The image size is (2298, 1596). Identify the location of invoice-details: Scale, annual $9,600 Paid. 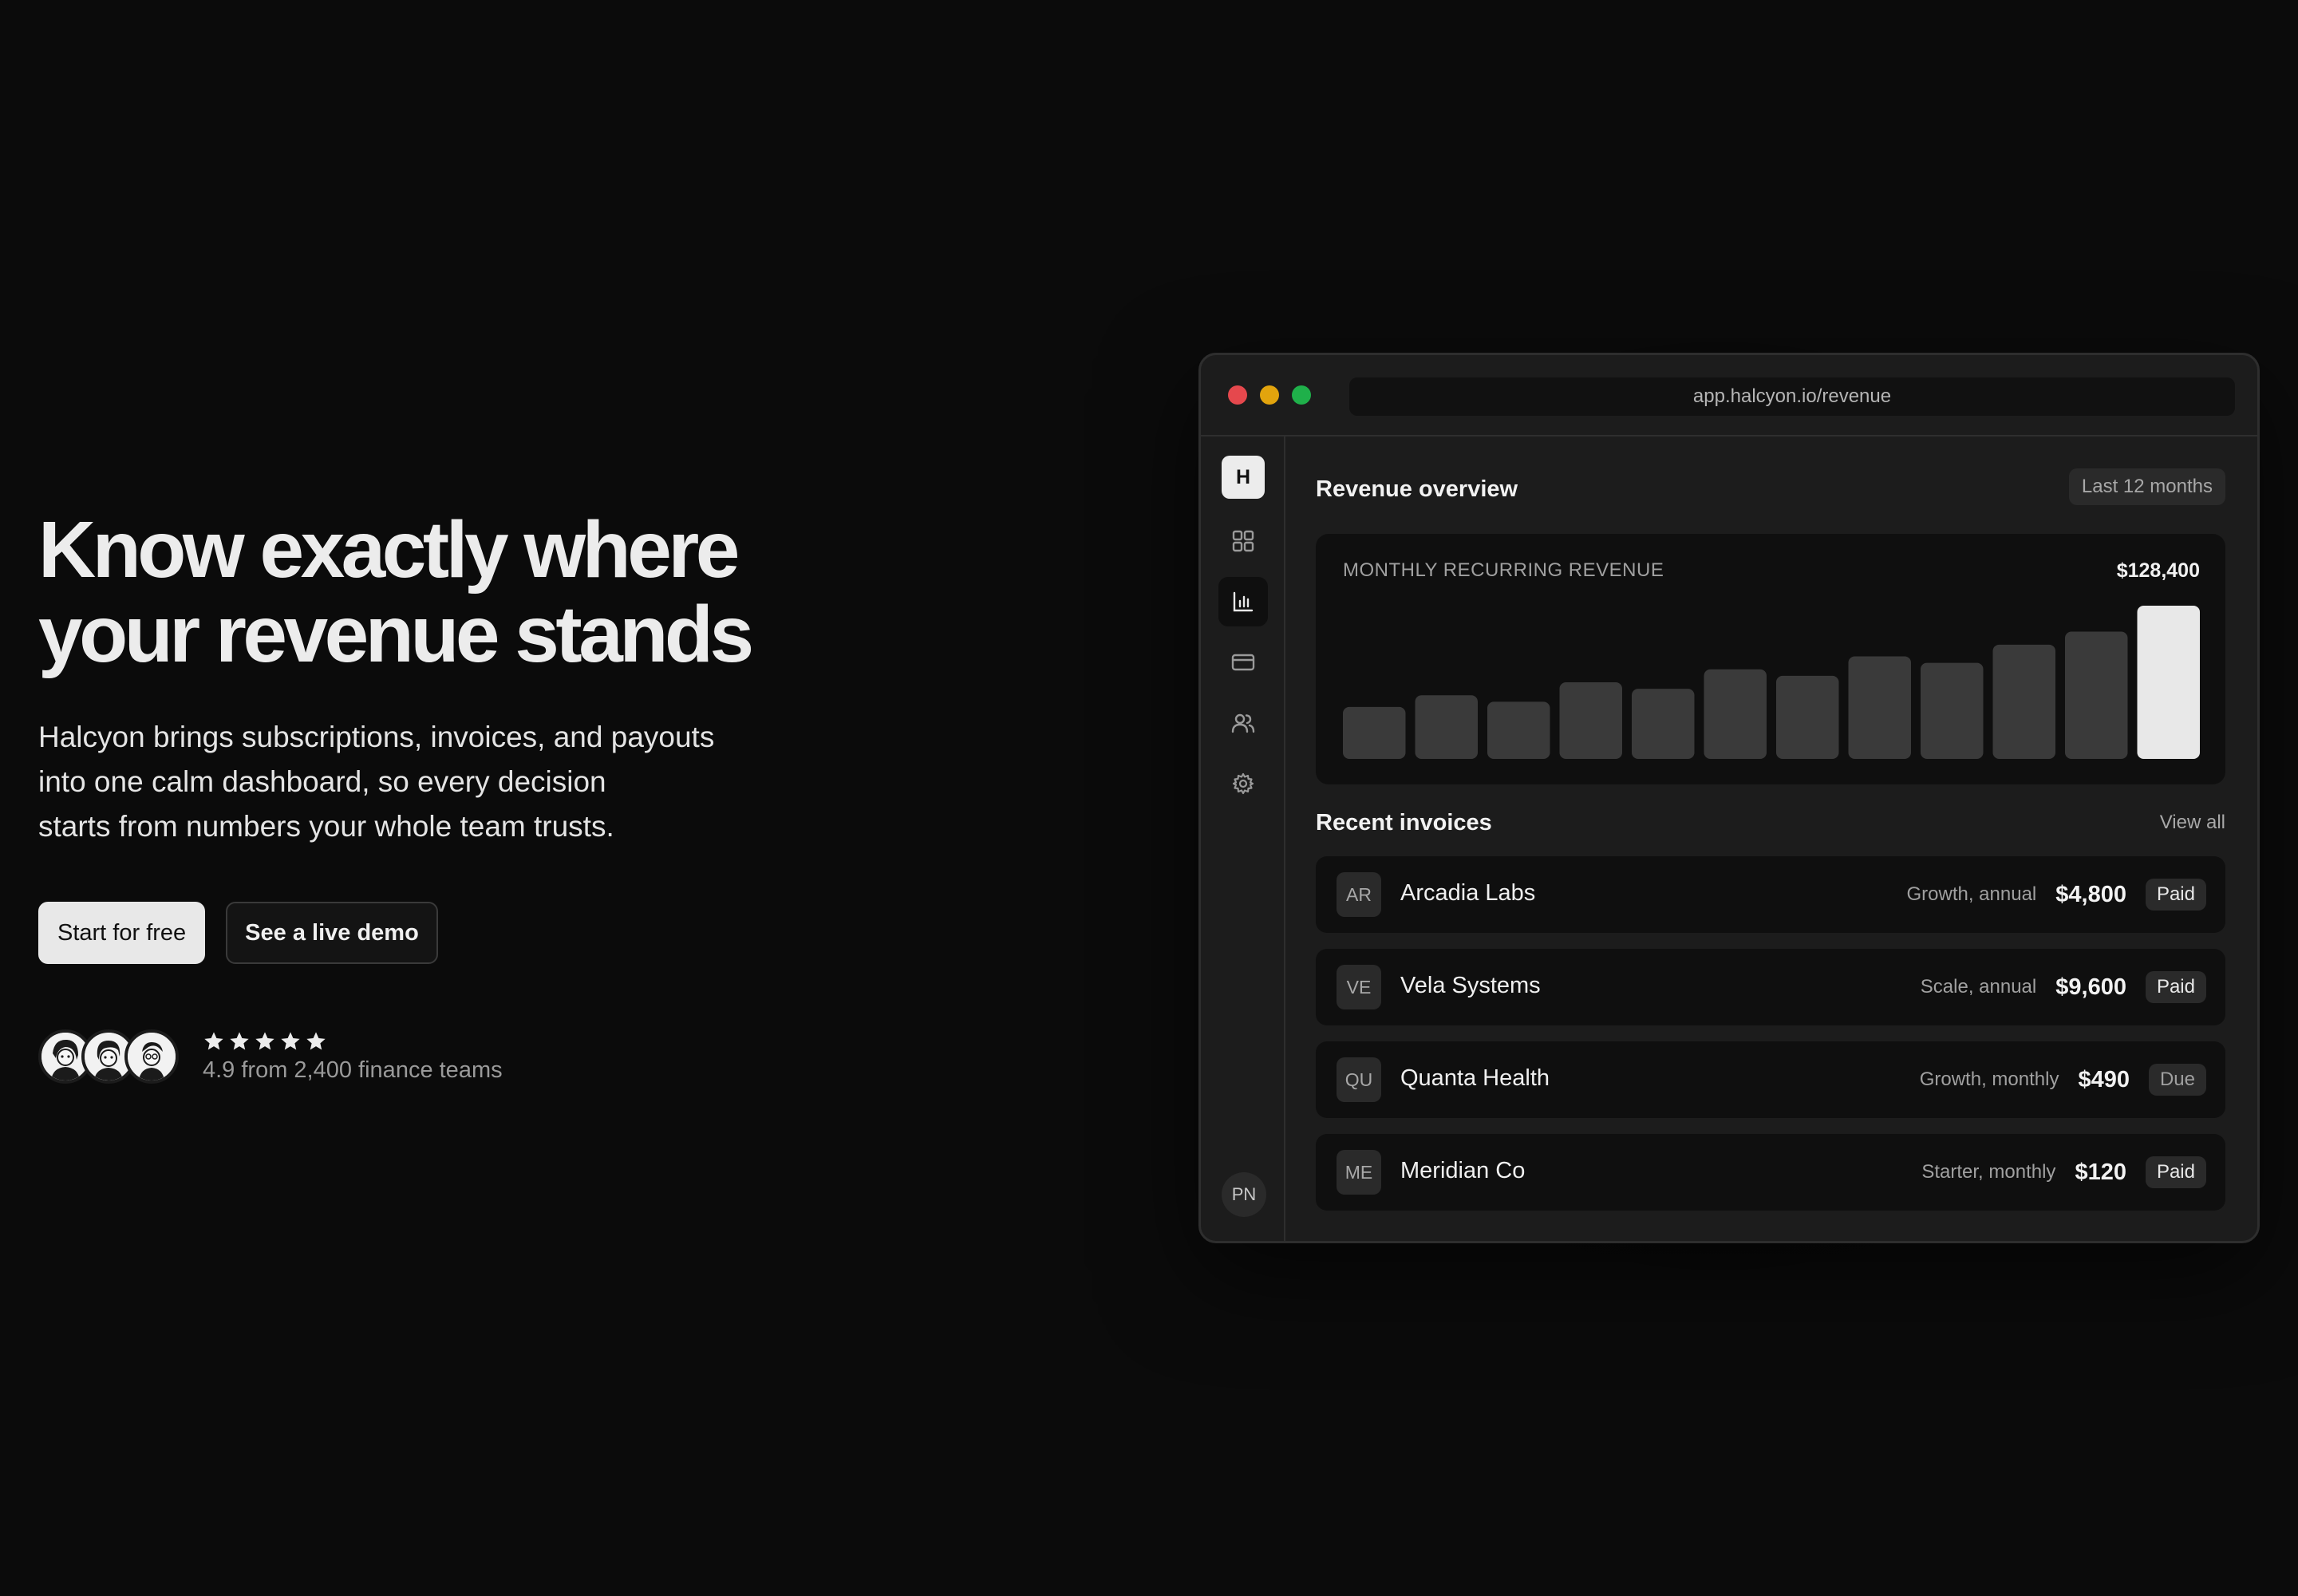
(2064, 987).